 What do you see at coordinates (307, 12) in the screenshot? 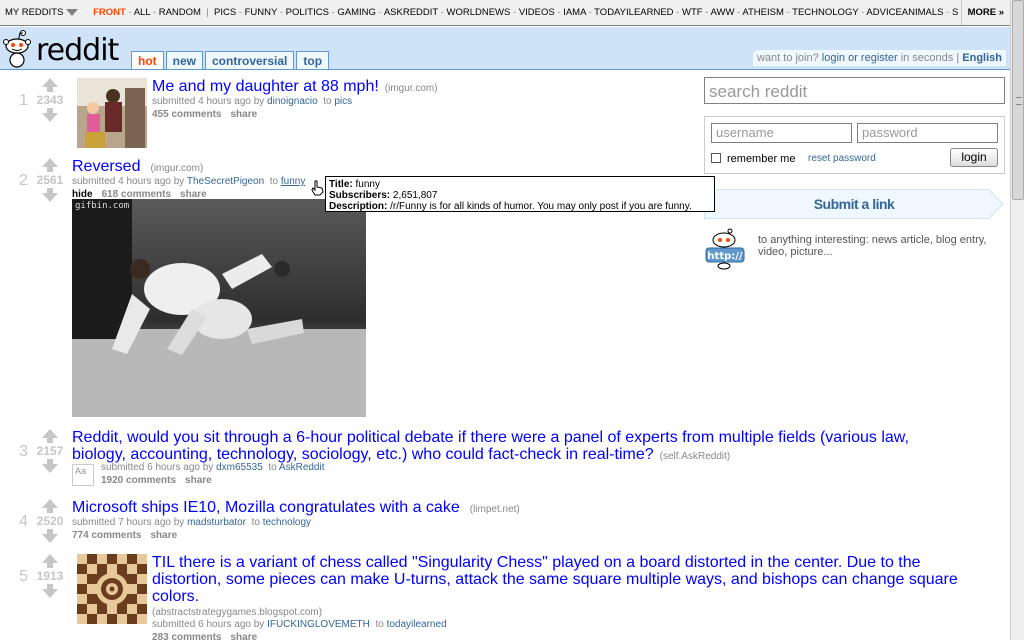
I see `sr-link-politics: POLITICS` at bounding box center [307, 12].